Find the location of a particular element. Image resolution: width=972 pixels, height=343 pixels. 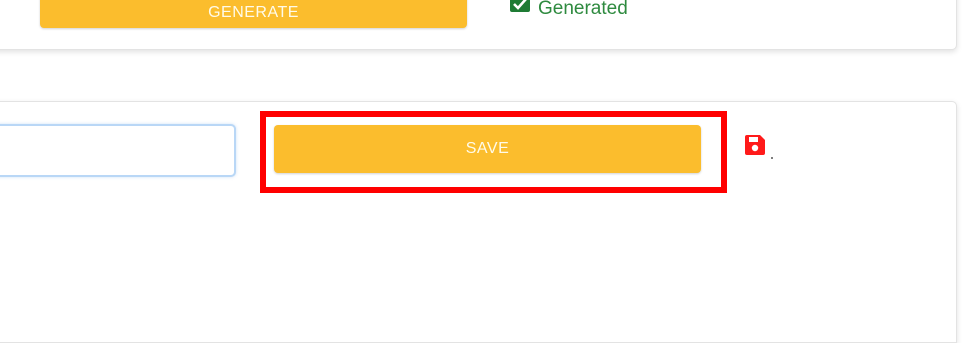

check-square-icon is located at coordinates (520, 6).